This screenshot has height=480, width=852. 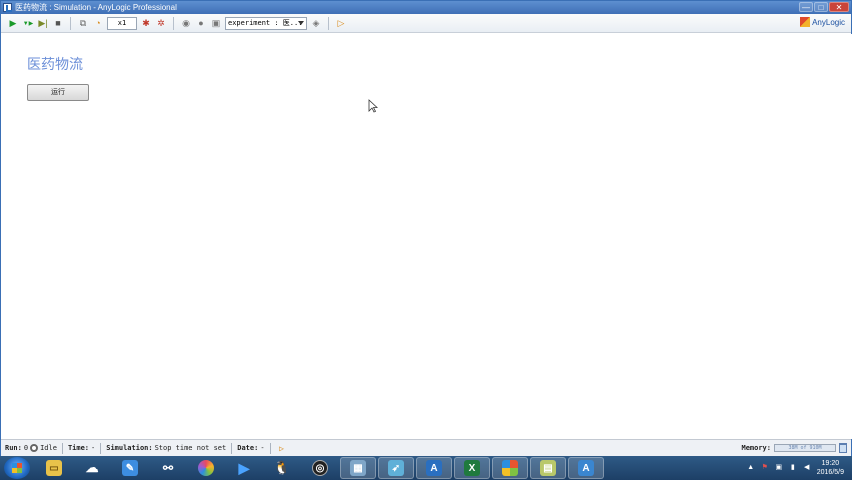 I want to click on anylogic-logo-icon, so click(x=805, y=22).